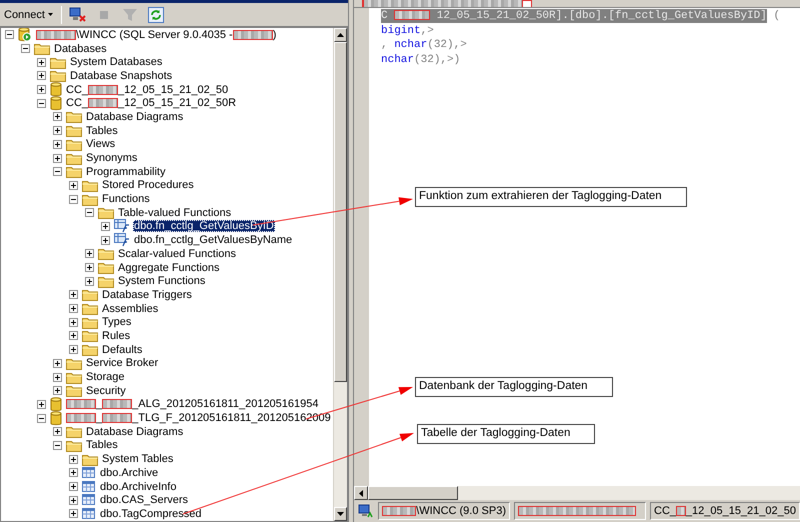 Image resolution: width=800 pixels, height=522 pixels. Describe the element at coordinates (198, 418) in the screenshot. I see `tree-item: _ _TLG_F_201205161811_201205162009` at that location.